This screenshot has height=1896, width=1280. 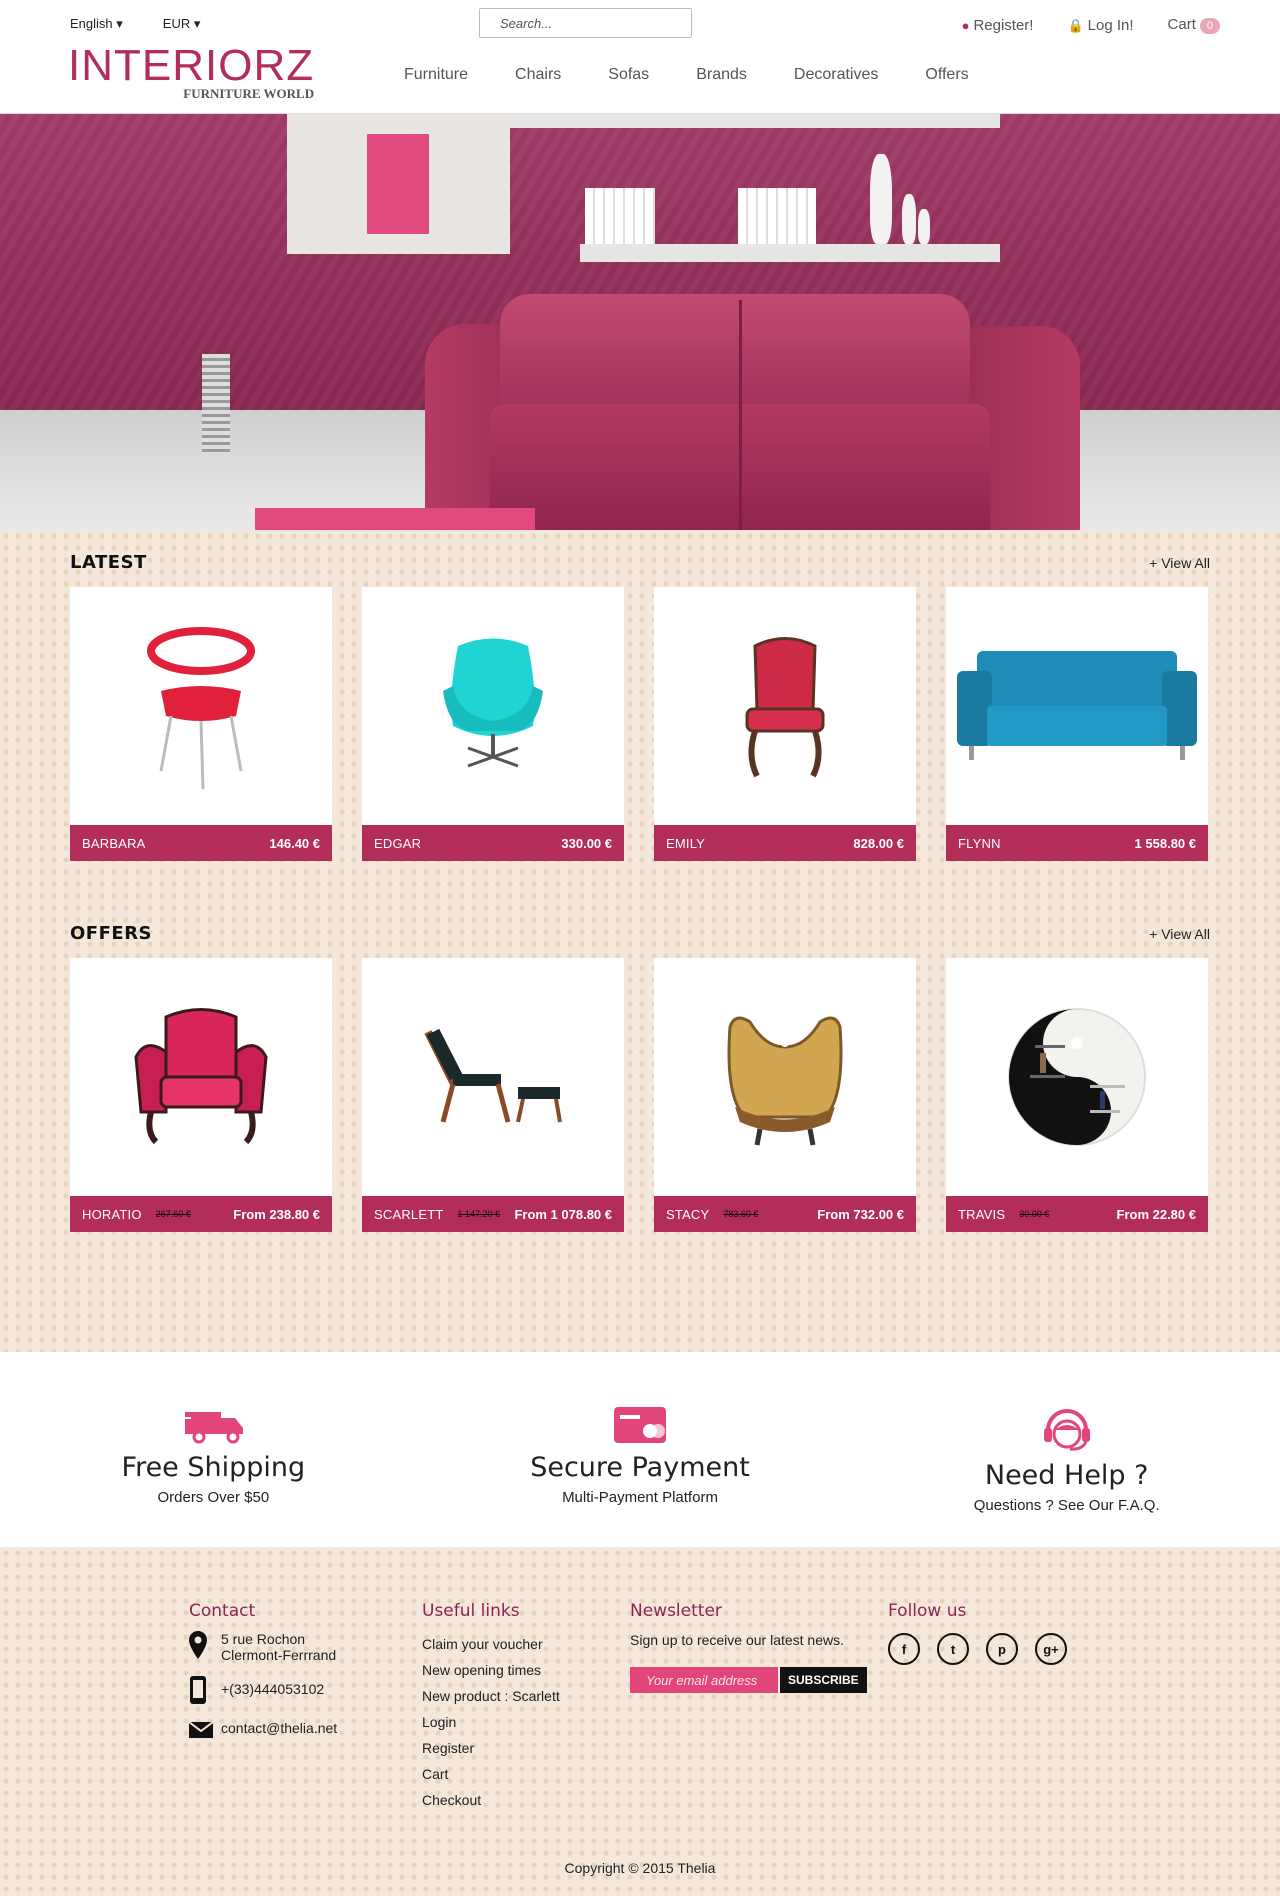 What do you see at coordinates (517, 1748) in the screenshot?
I see `footer-link: Register` at bounding box center [517, 1748].